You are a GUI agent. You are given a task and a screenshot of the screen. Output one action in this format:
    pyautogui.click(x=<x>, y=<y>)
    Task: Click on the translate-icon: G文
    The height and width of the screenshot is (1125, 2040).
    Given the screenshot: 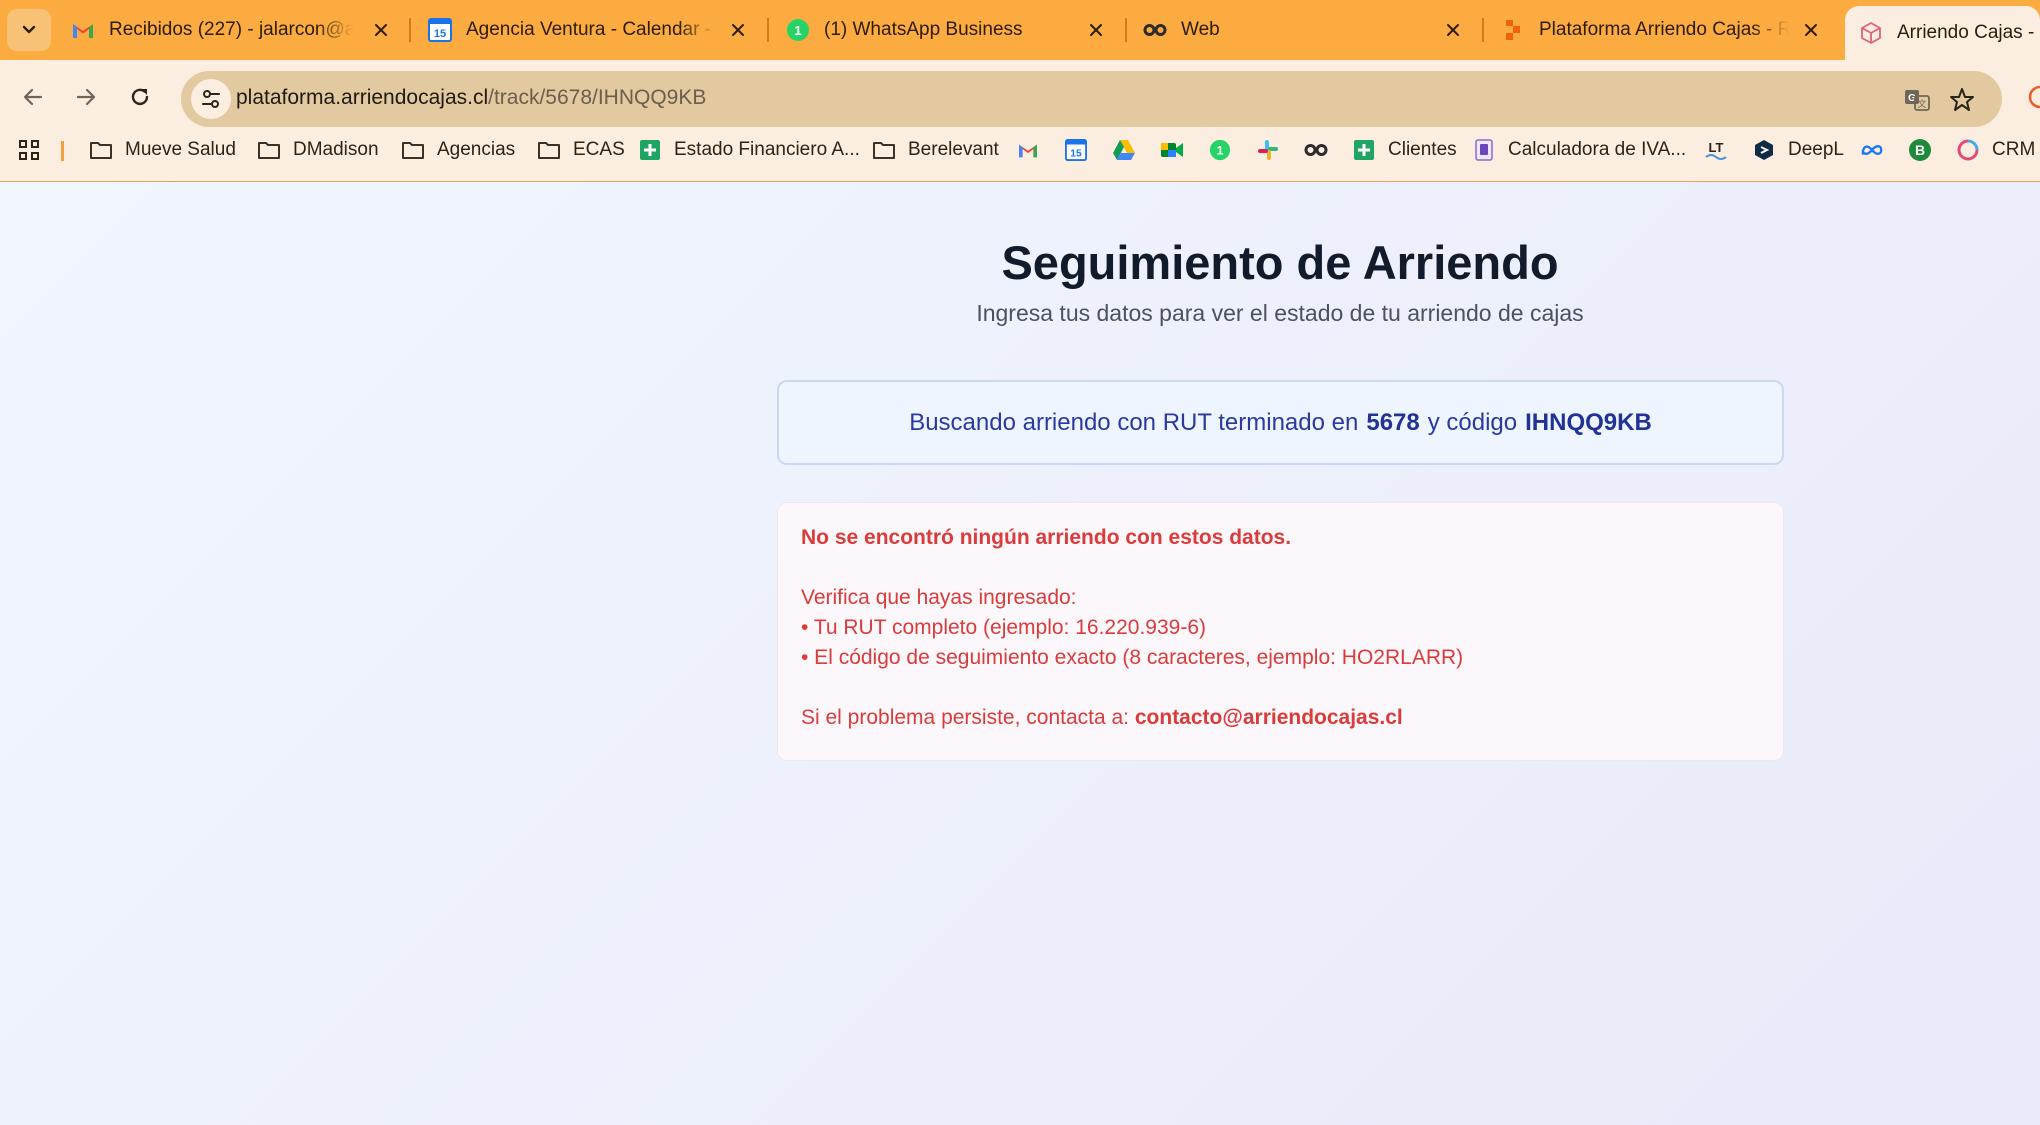 What is the action you would take?
    pyautogui.click(x=1917, y=100)
    